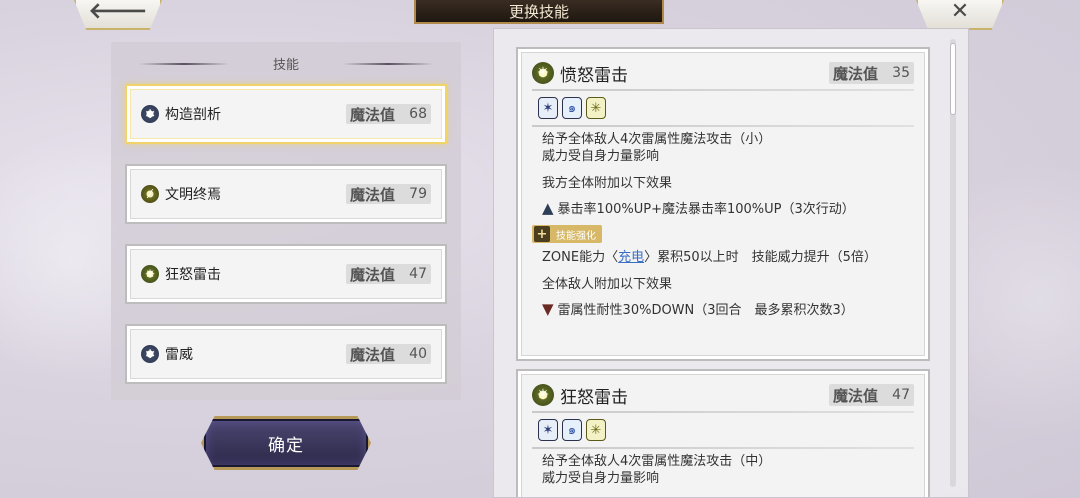 The image size is (1080, 498). I want to click on enemy-effect-title: 全体敌人附加以下效果, so click(607, 284).